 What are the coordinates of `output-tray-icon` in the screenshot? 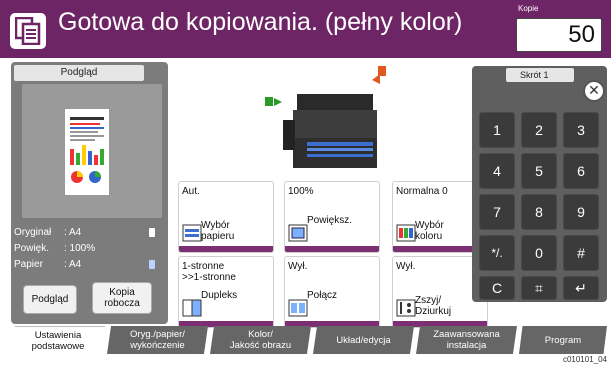 It's located at (274, 102).